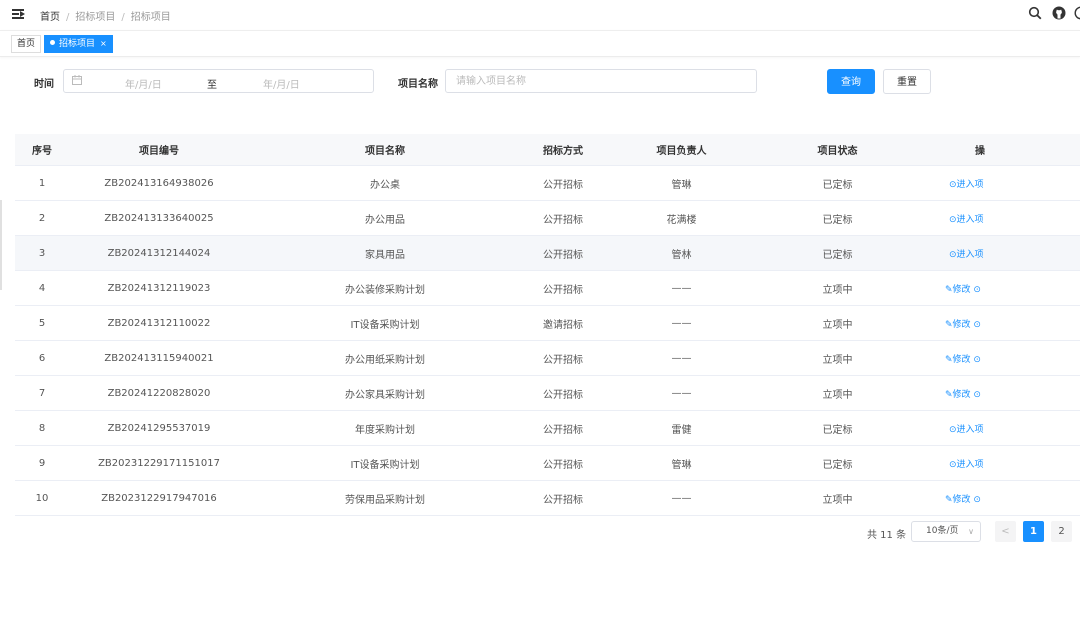 The width and height of the screenshot is (1080, 635). I want to click on cell-name: 年度采购计划, so click(385, 428).